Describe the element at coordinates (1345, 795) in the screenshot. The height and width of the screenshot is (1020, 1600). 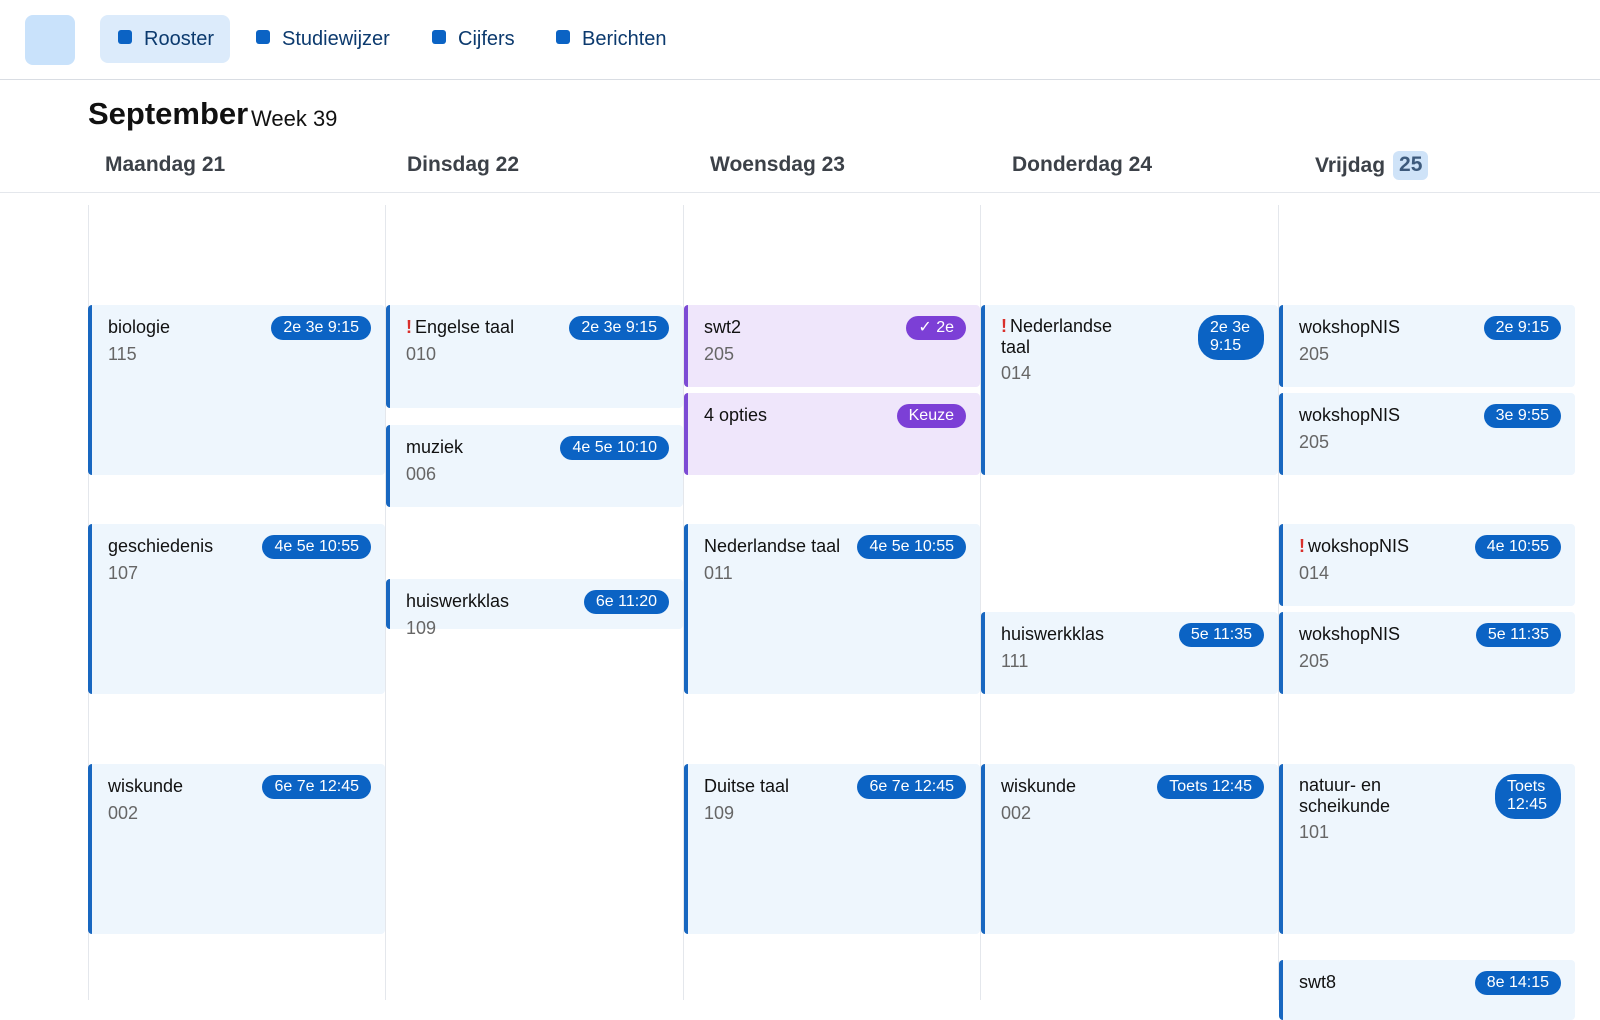
I see `lesson-subject: natuur- en scheikunde` at that location.